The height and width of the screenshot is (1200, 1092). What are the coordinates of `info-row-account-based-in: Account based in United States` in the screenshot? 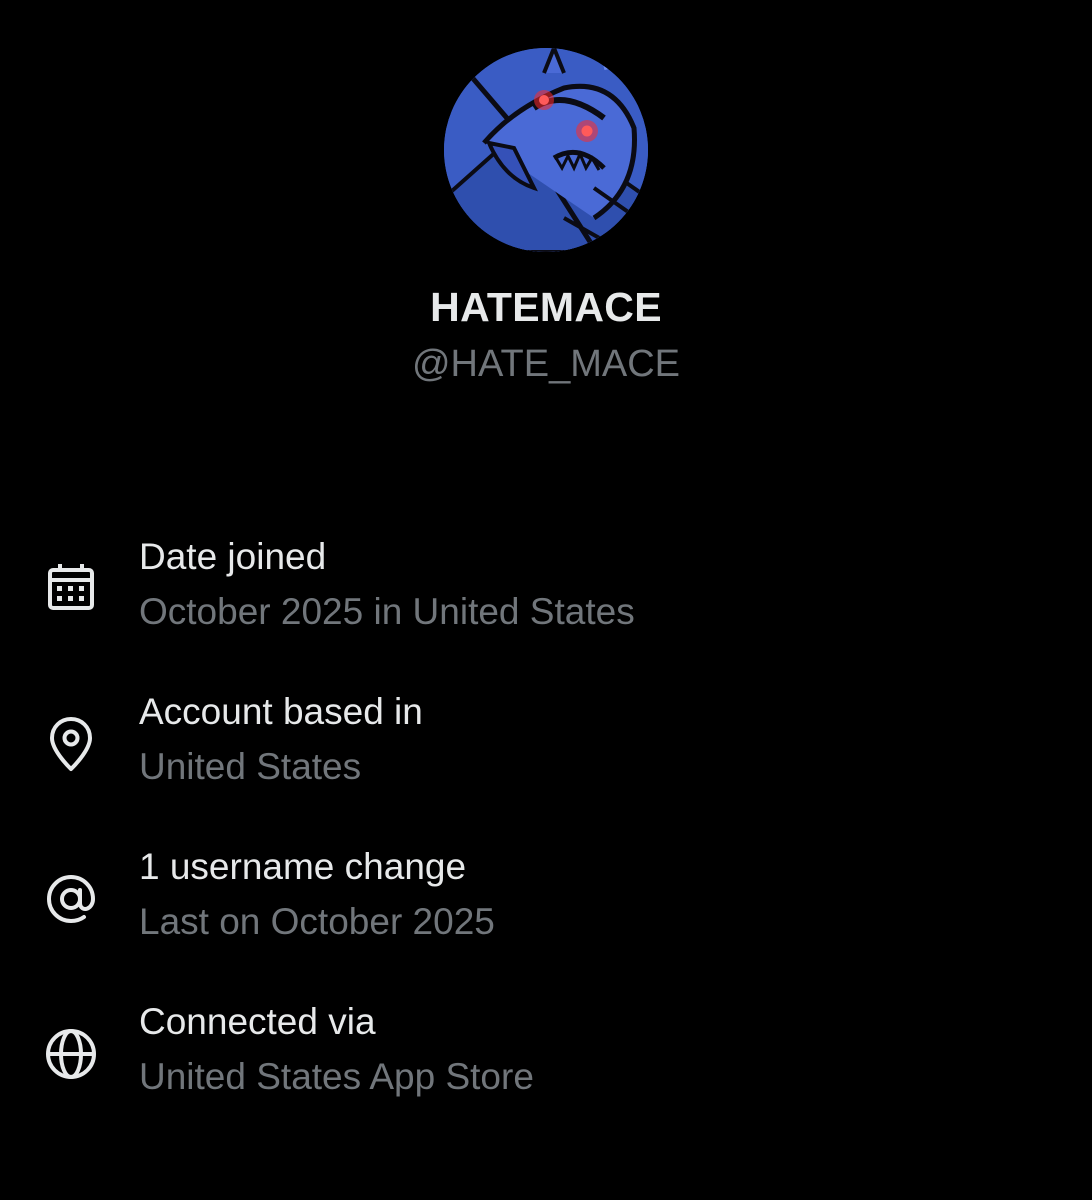 It's located at (546, 762).